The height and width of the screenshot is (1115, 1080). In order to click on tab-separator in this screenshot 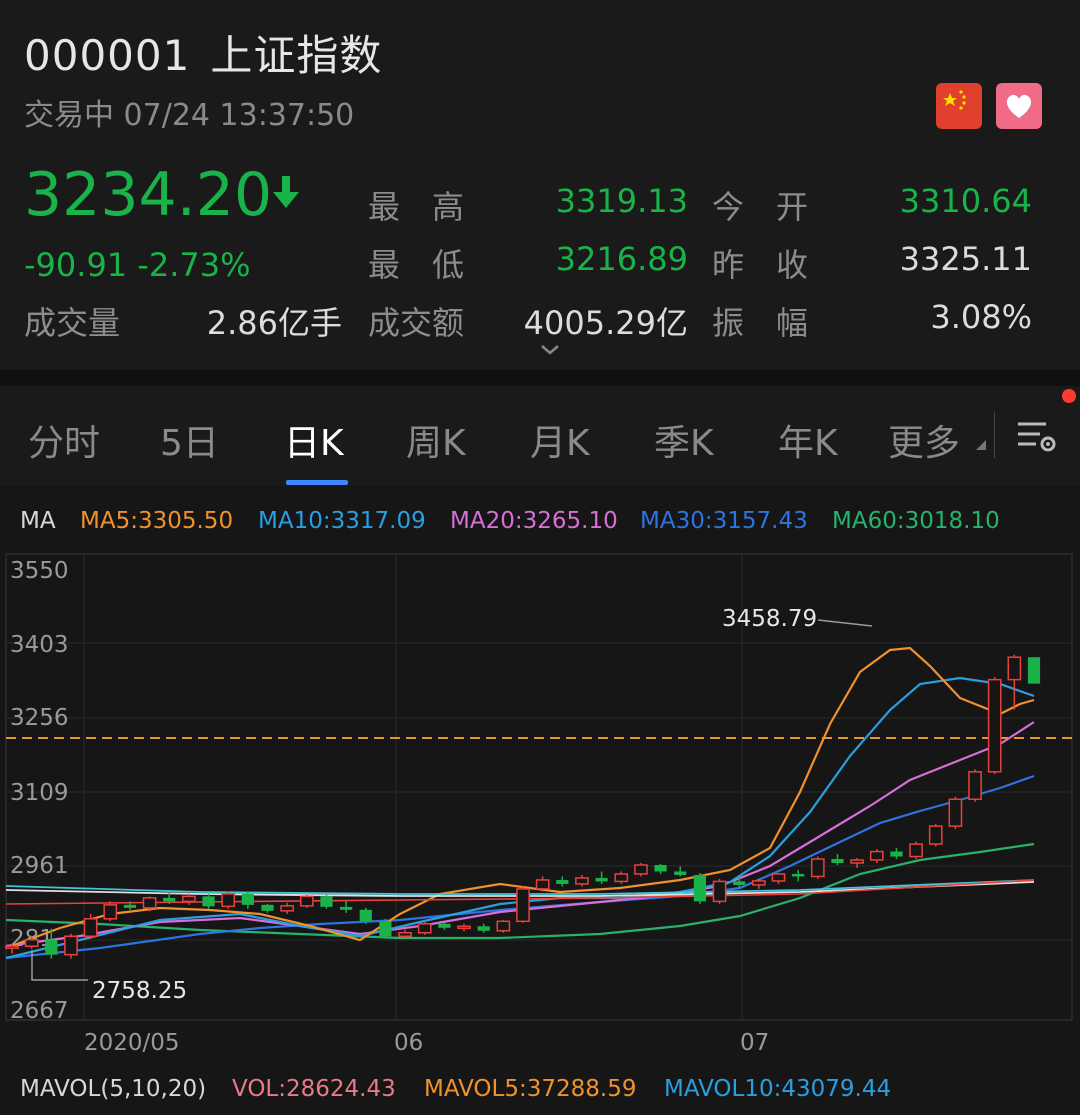, I will do `click(994, 435)`.